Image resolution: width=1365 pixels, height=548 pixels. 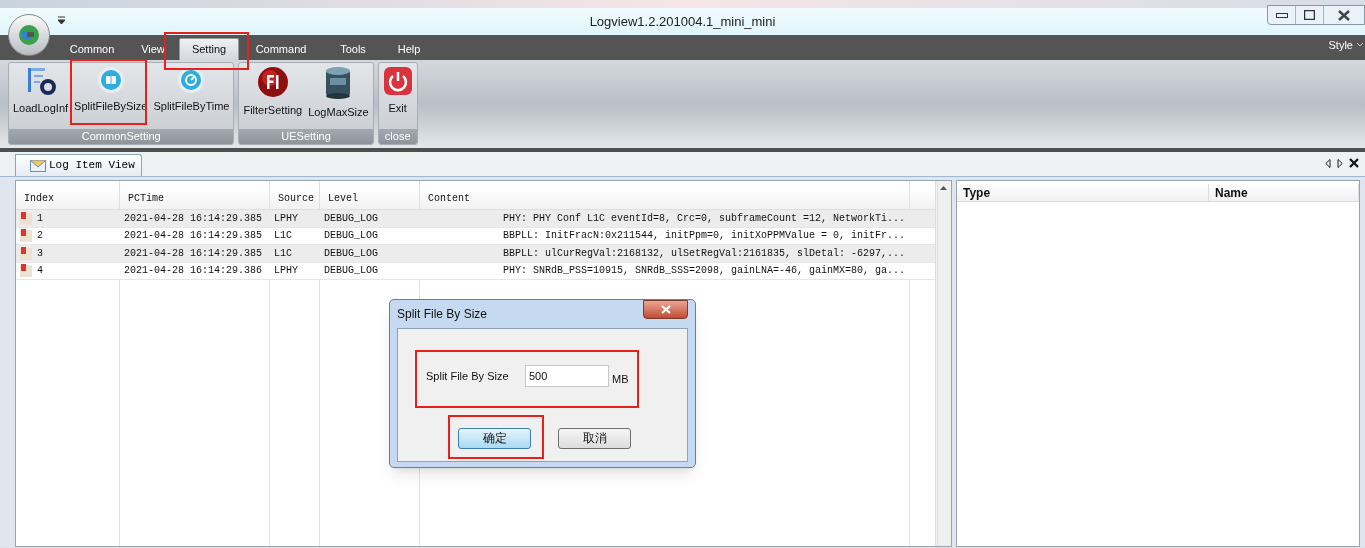 What do you see at coordinates (61, 20) in the screenshot?
I see `dropdown-icon` at bounding box center [61, 20].